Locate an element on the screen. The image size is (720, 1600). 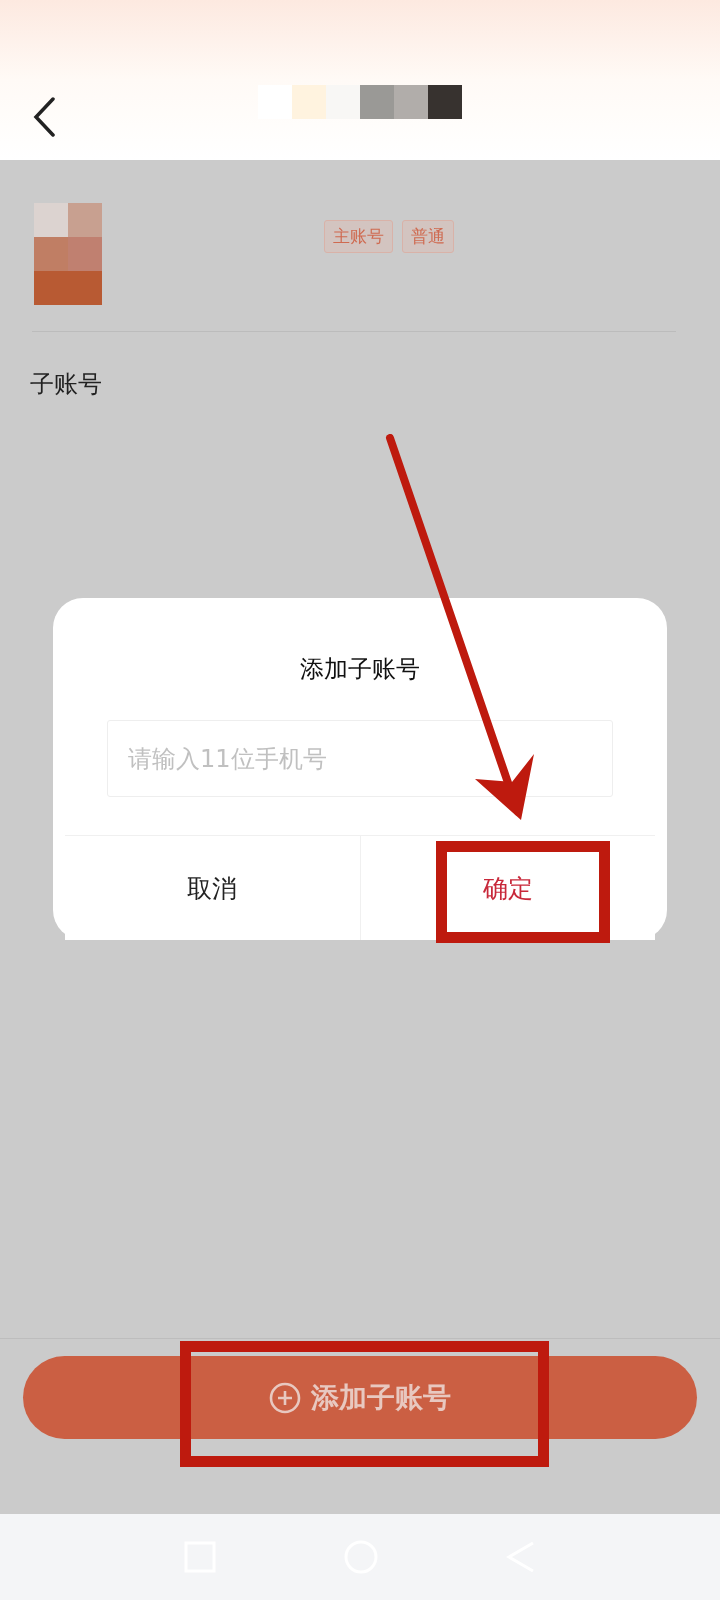
section-title: 子账号 is located at coordinates (66, 384).